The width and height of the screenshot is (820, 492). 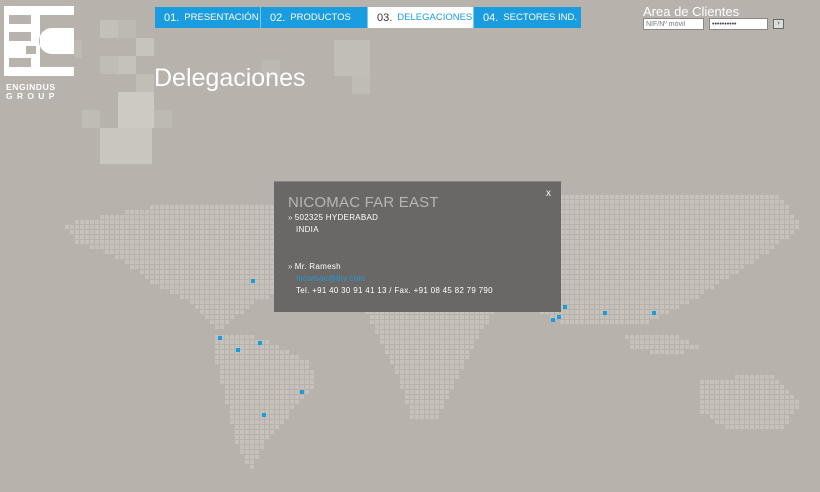 What do you see at coordinates (208, 17) in the screenshot?
I see `tab-presentacion: 01. PRESENTACIÓN` at bounding box center [208, 17].